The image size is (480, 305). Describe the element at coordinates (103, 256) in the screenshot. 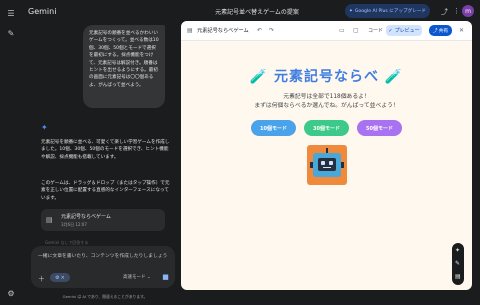

I see `prompt-input: 一緒に文章を書いたり、コンテンツを作成したりしましょう` at that location.